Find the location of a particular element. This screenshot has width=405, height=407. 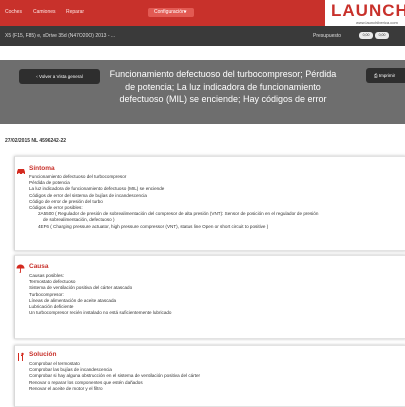

print-button-label: Imprimir is located at coordinates (387, 75).